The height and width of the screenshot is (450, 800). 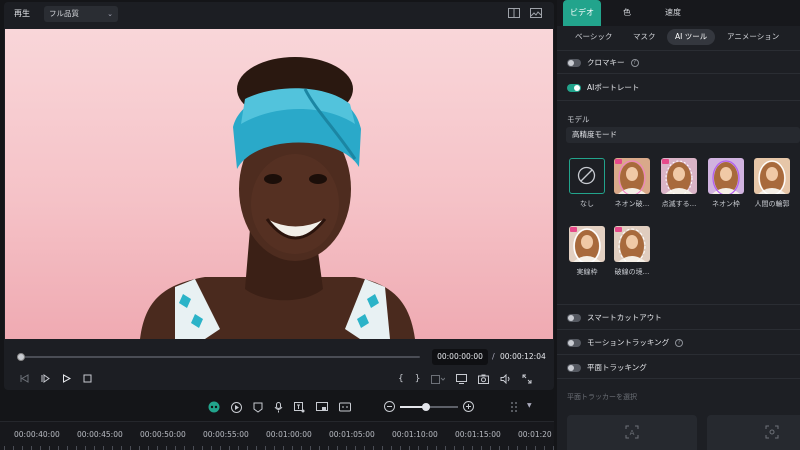 I want to click on mark-in-icon: {, so click(x=401, y=379).